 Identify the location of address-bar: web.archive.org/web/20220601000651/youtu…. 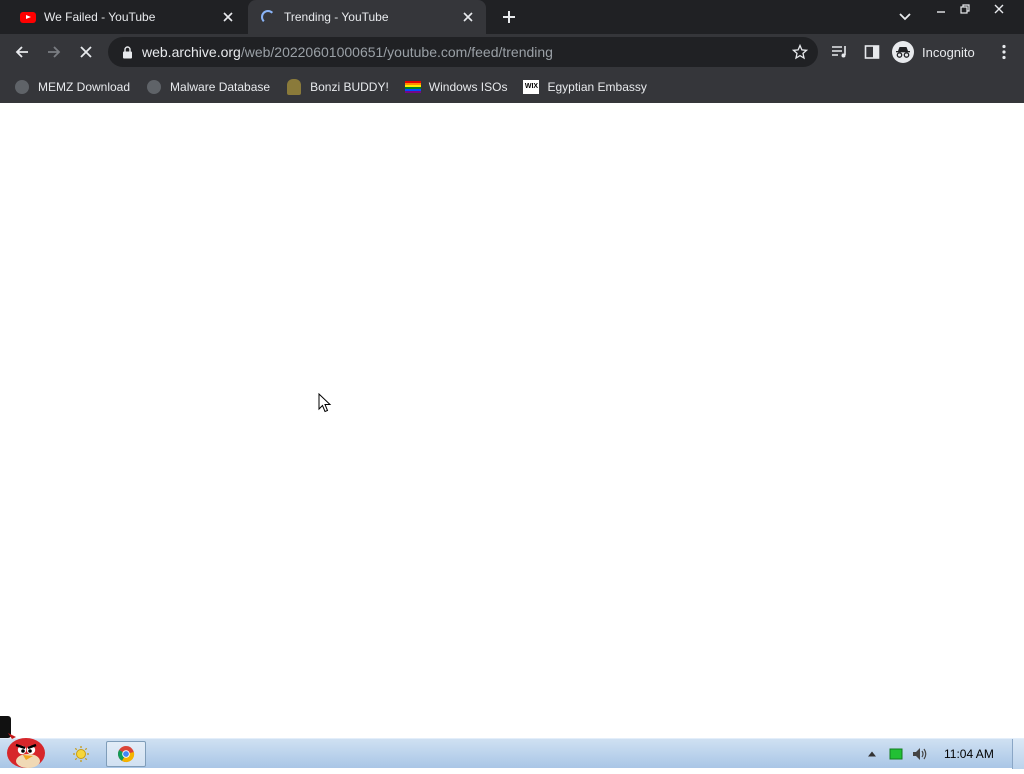
(463, 52).